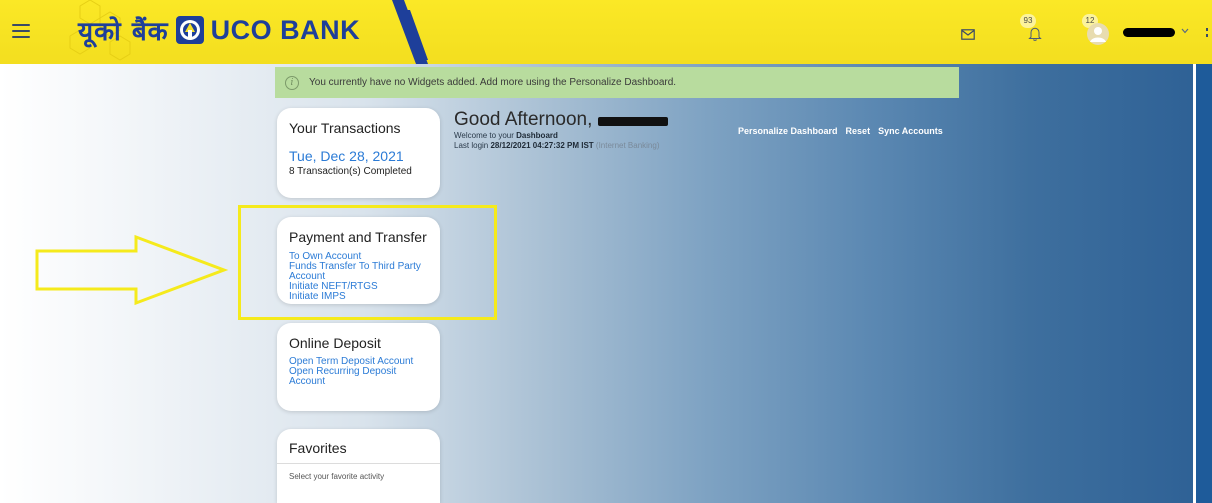 The height and width of the screenshot is (503, 1212). I want to click on transaction-count: 8 Transaction(s) Completed, so click(350, 171).